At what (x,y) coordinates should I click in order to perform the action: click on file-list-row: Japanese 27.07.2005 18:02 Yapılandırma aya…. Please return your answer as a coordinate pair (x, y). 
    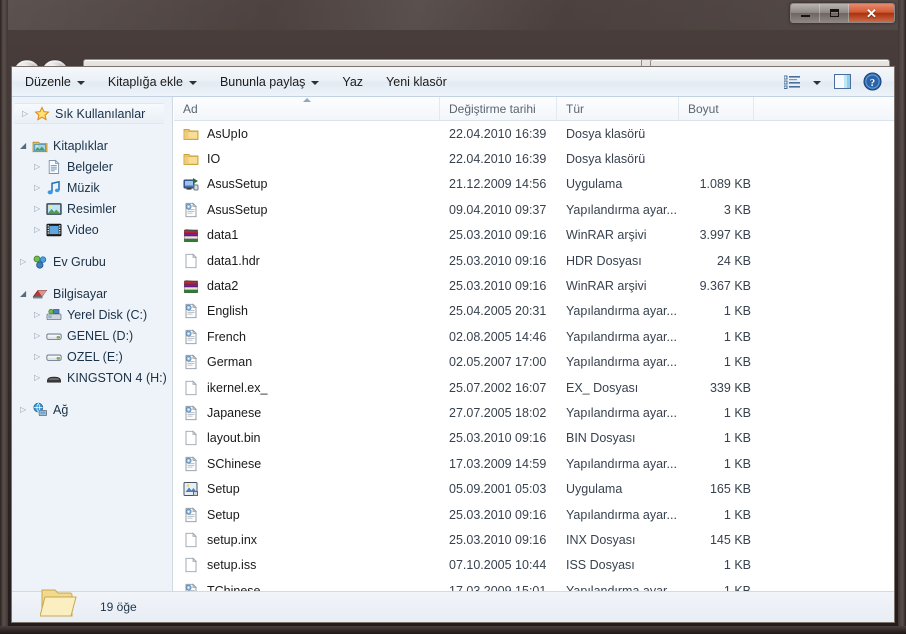
    Looking at the image, I should click on (534, 412).